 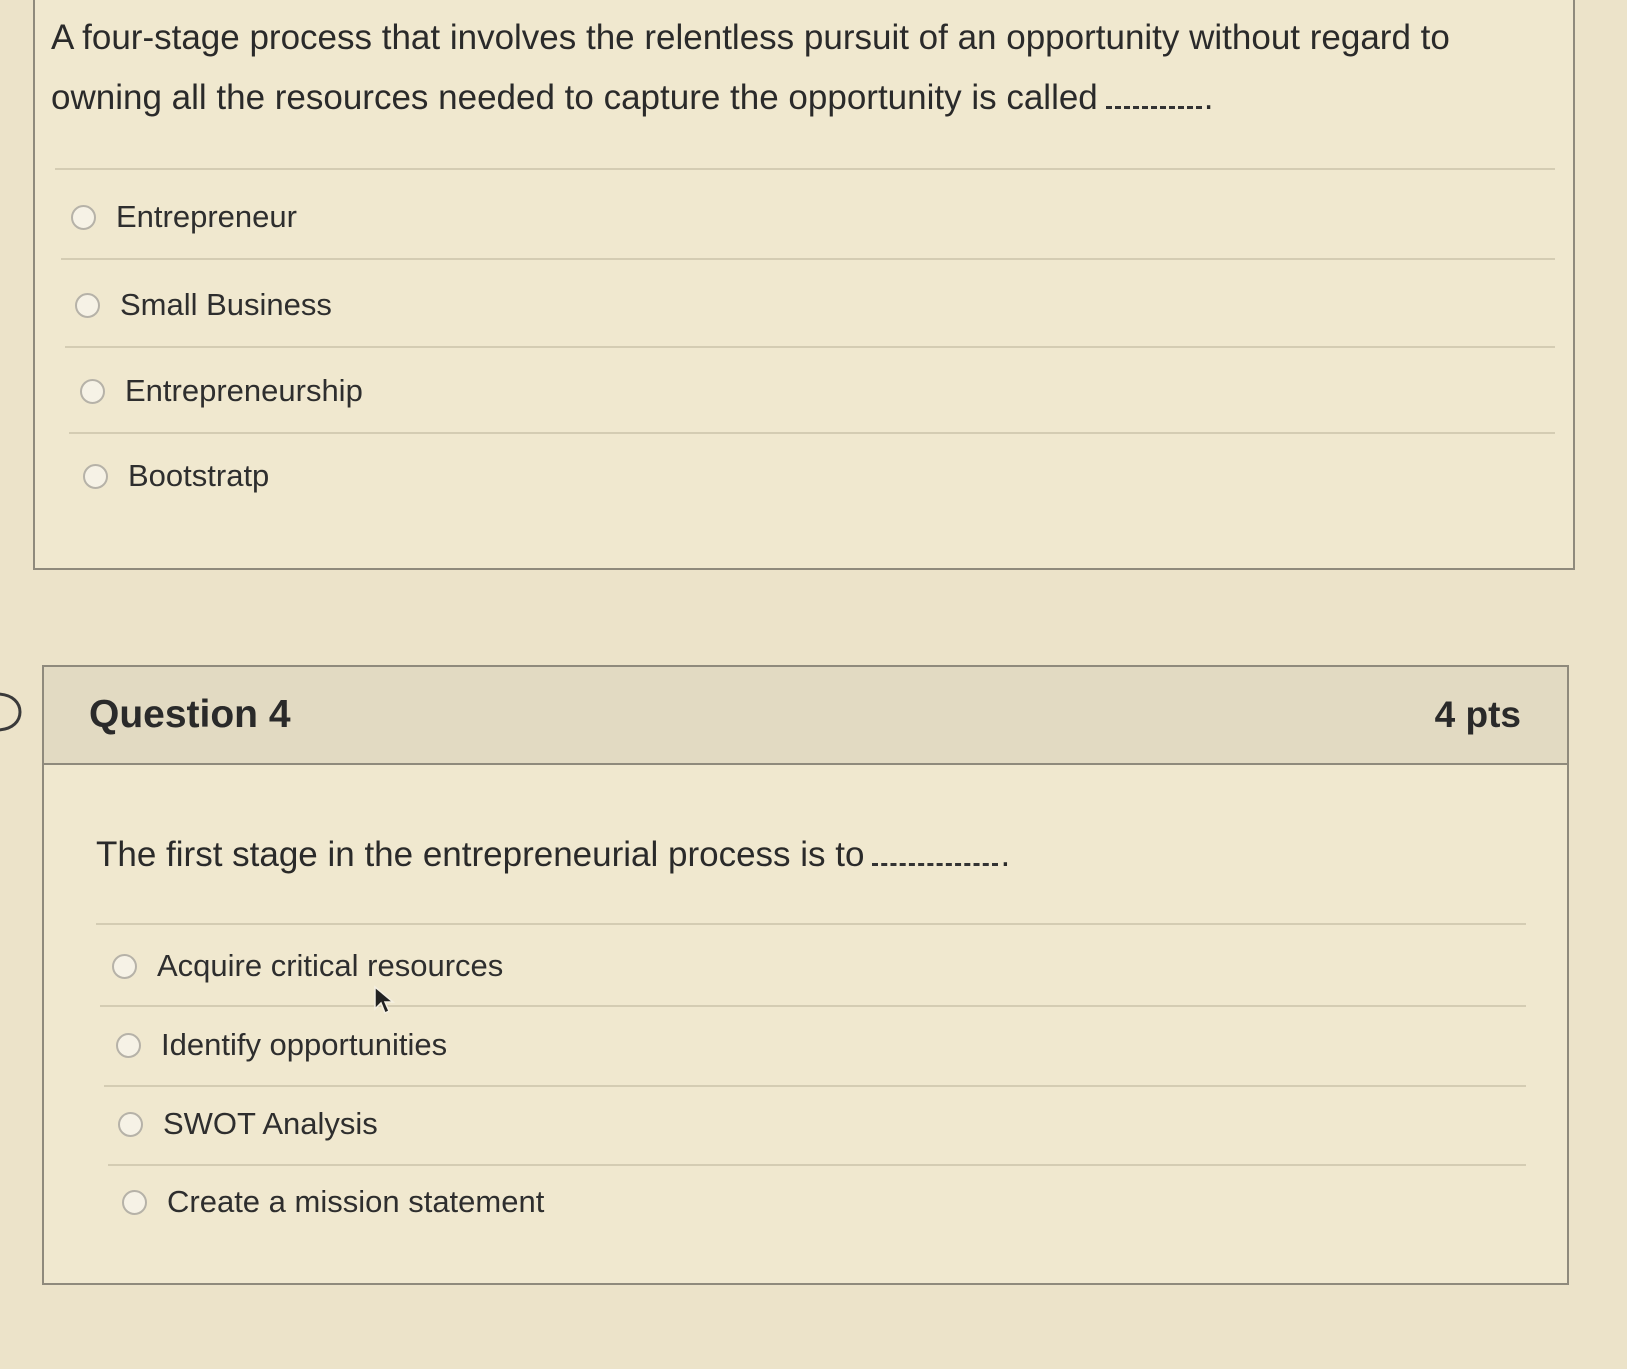 What do you see at coordinates (13, 712) in the screenshot?
I see `chevron-right-icon` at bounding box center [13, 712].